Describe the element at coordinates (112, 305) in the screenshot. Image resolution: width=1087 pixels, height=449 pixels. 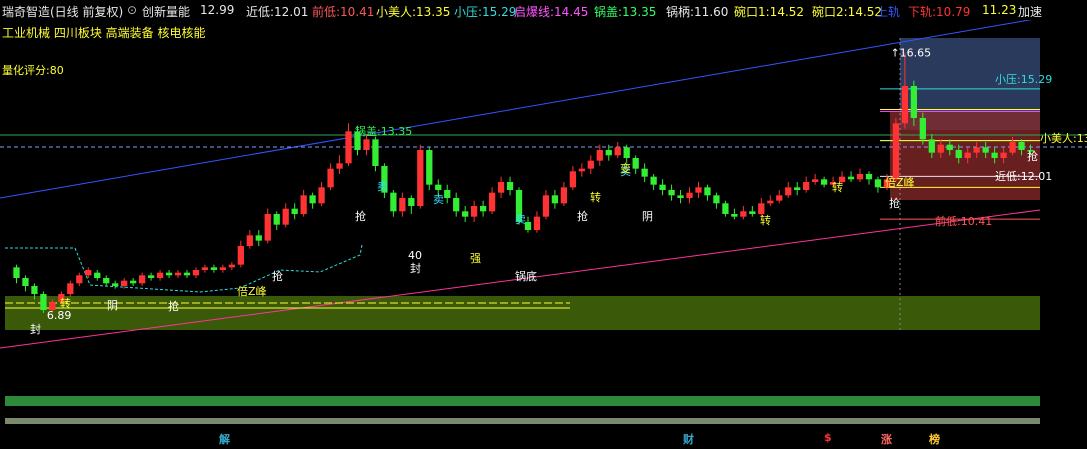
I see `signal-annotation: 阴` at that location.